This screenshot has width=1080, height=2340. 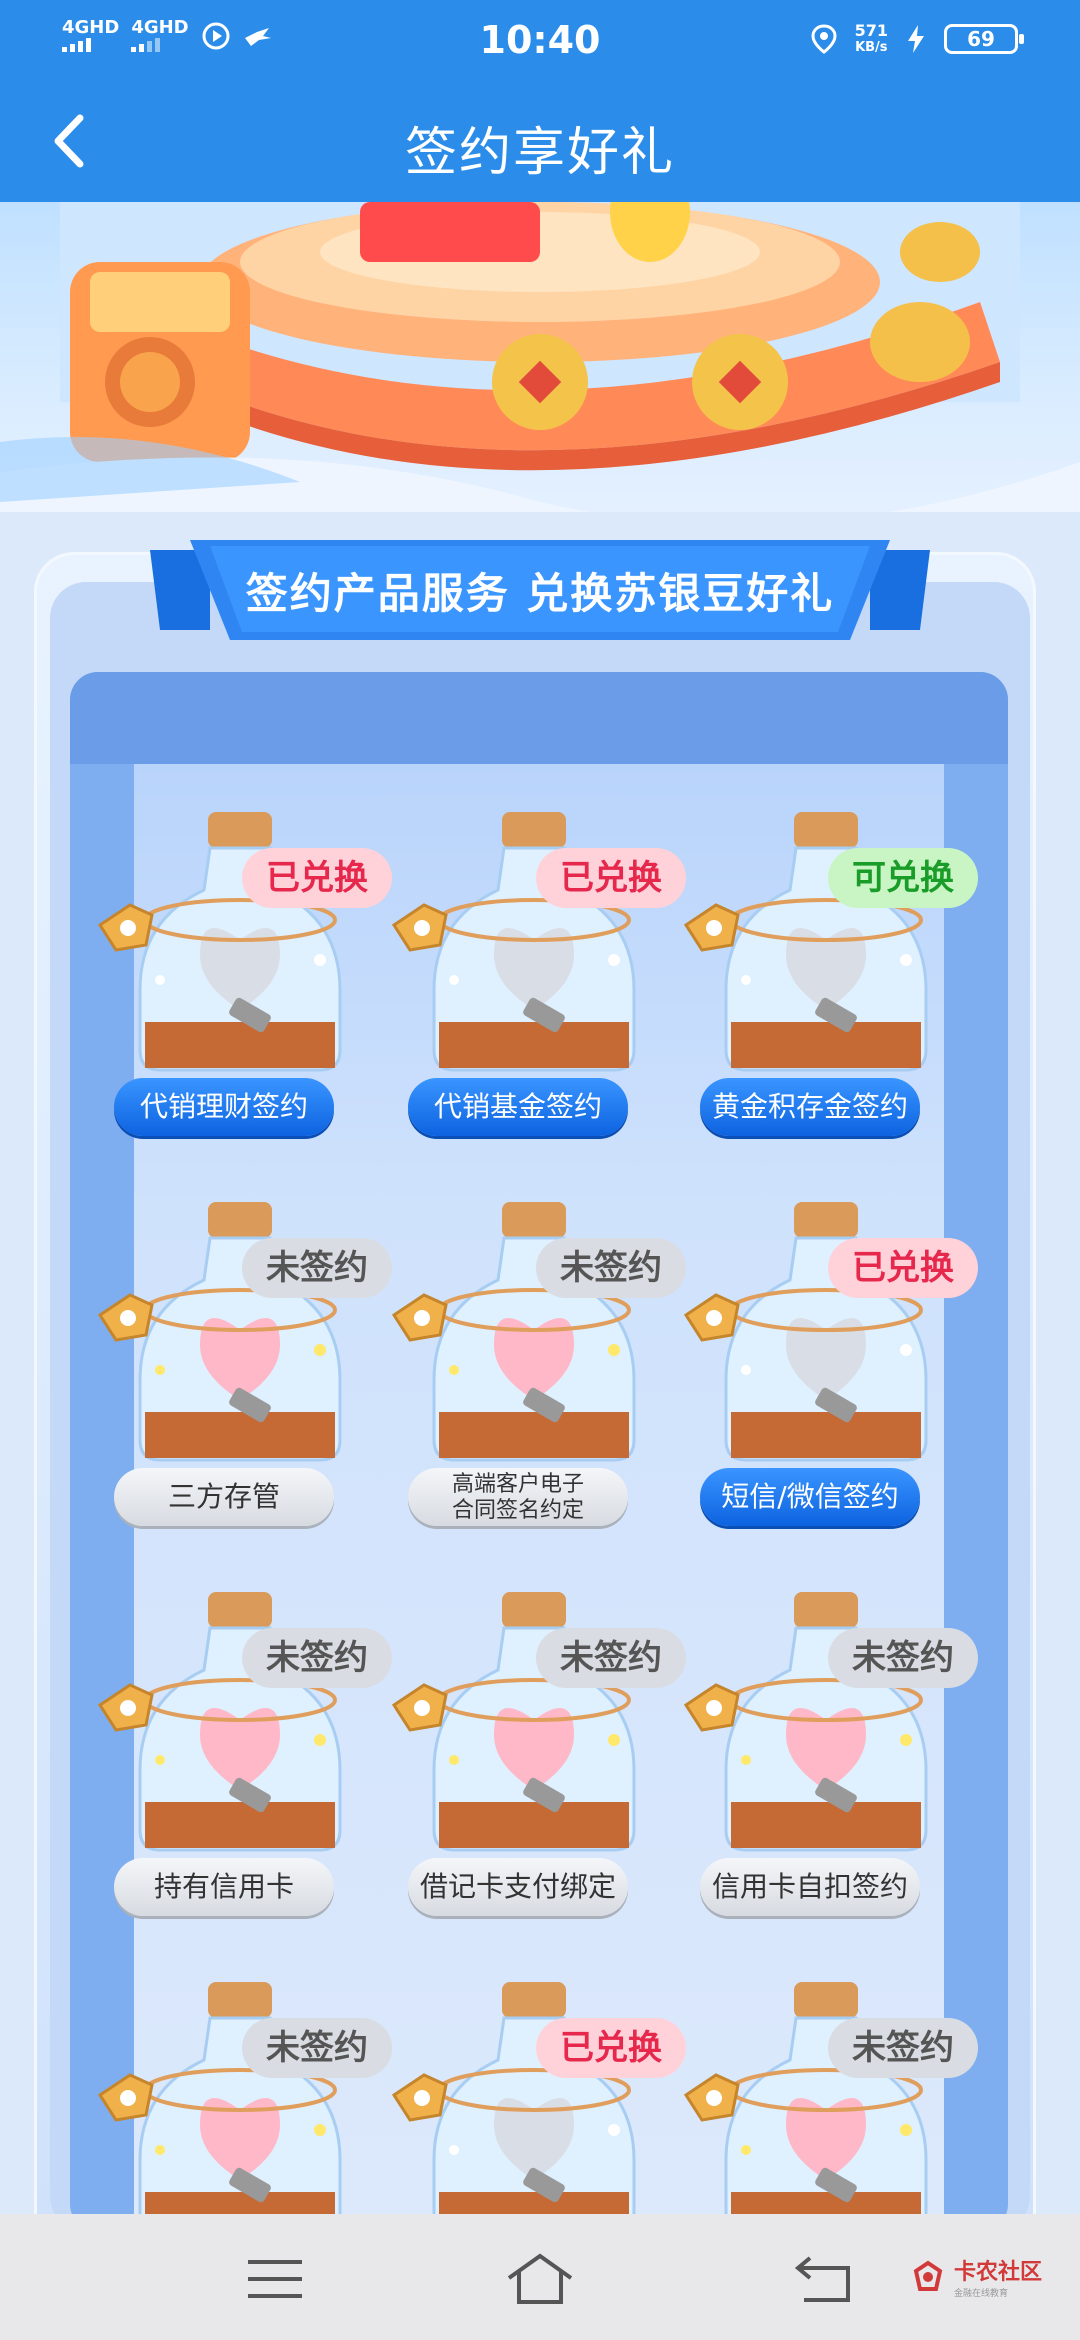 I want to click on status-badge: 可兑换, so click(x=903, y=878).